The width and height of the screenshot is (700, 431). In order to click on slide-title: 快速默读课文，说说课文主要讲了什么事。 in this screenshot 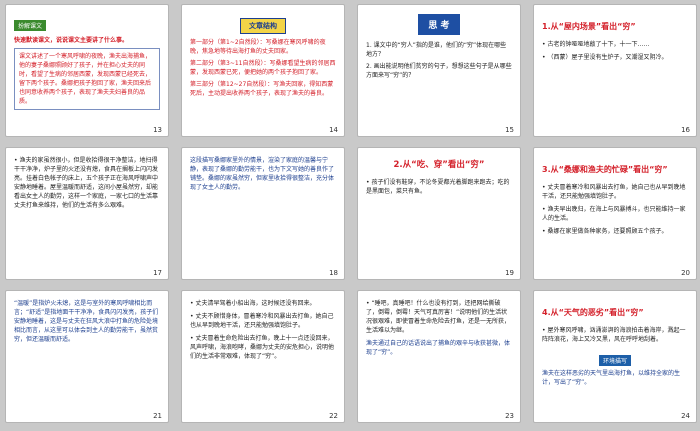, I will do `click(71, 40)`.